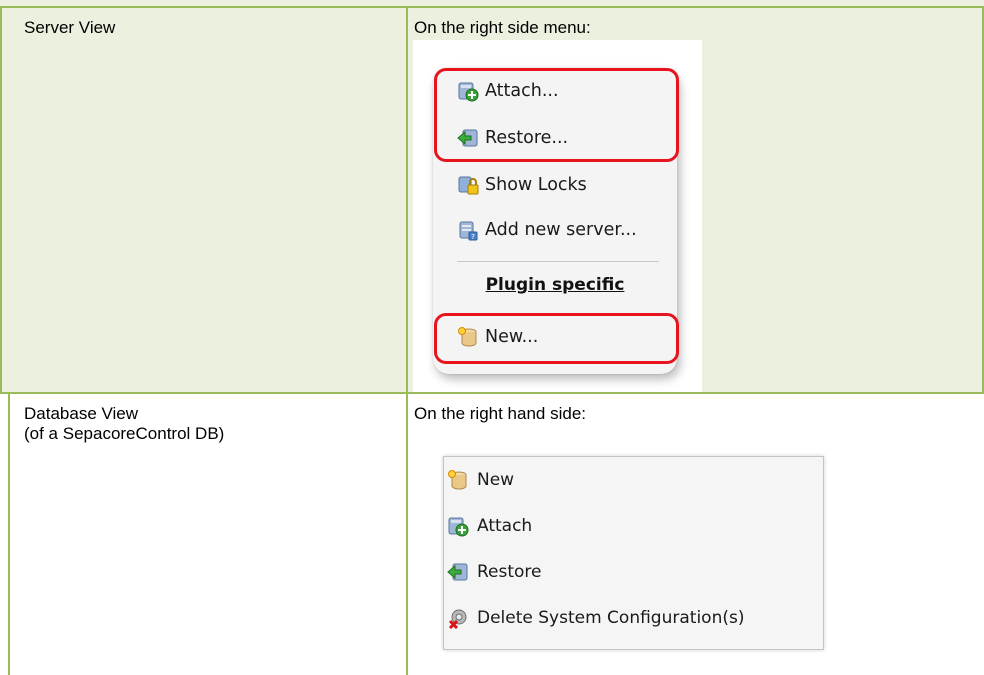  I want to click on table-row-divider, so click(492, 393).